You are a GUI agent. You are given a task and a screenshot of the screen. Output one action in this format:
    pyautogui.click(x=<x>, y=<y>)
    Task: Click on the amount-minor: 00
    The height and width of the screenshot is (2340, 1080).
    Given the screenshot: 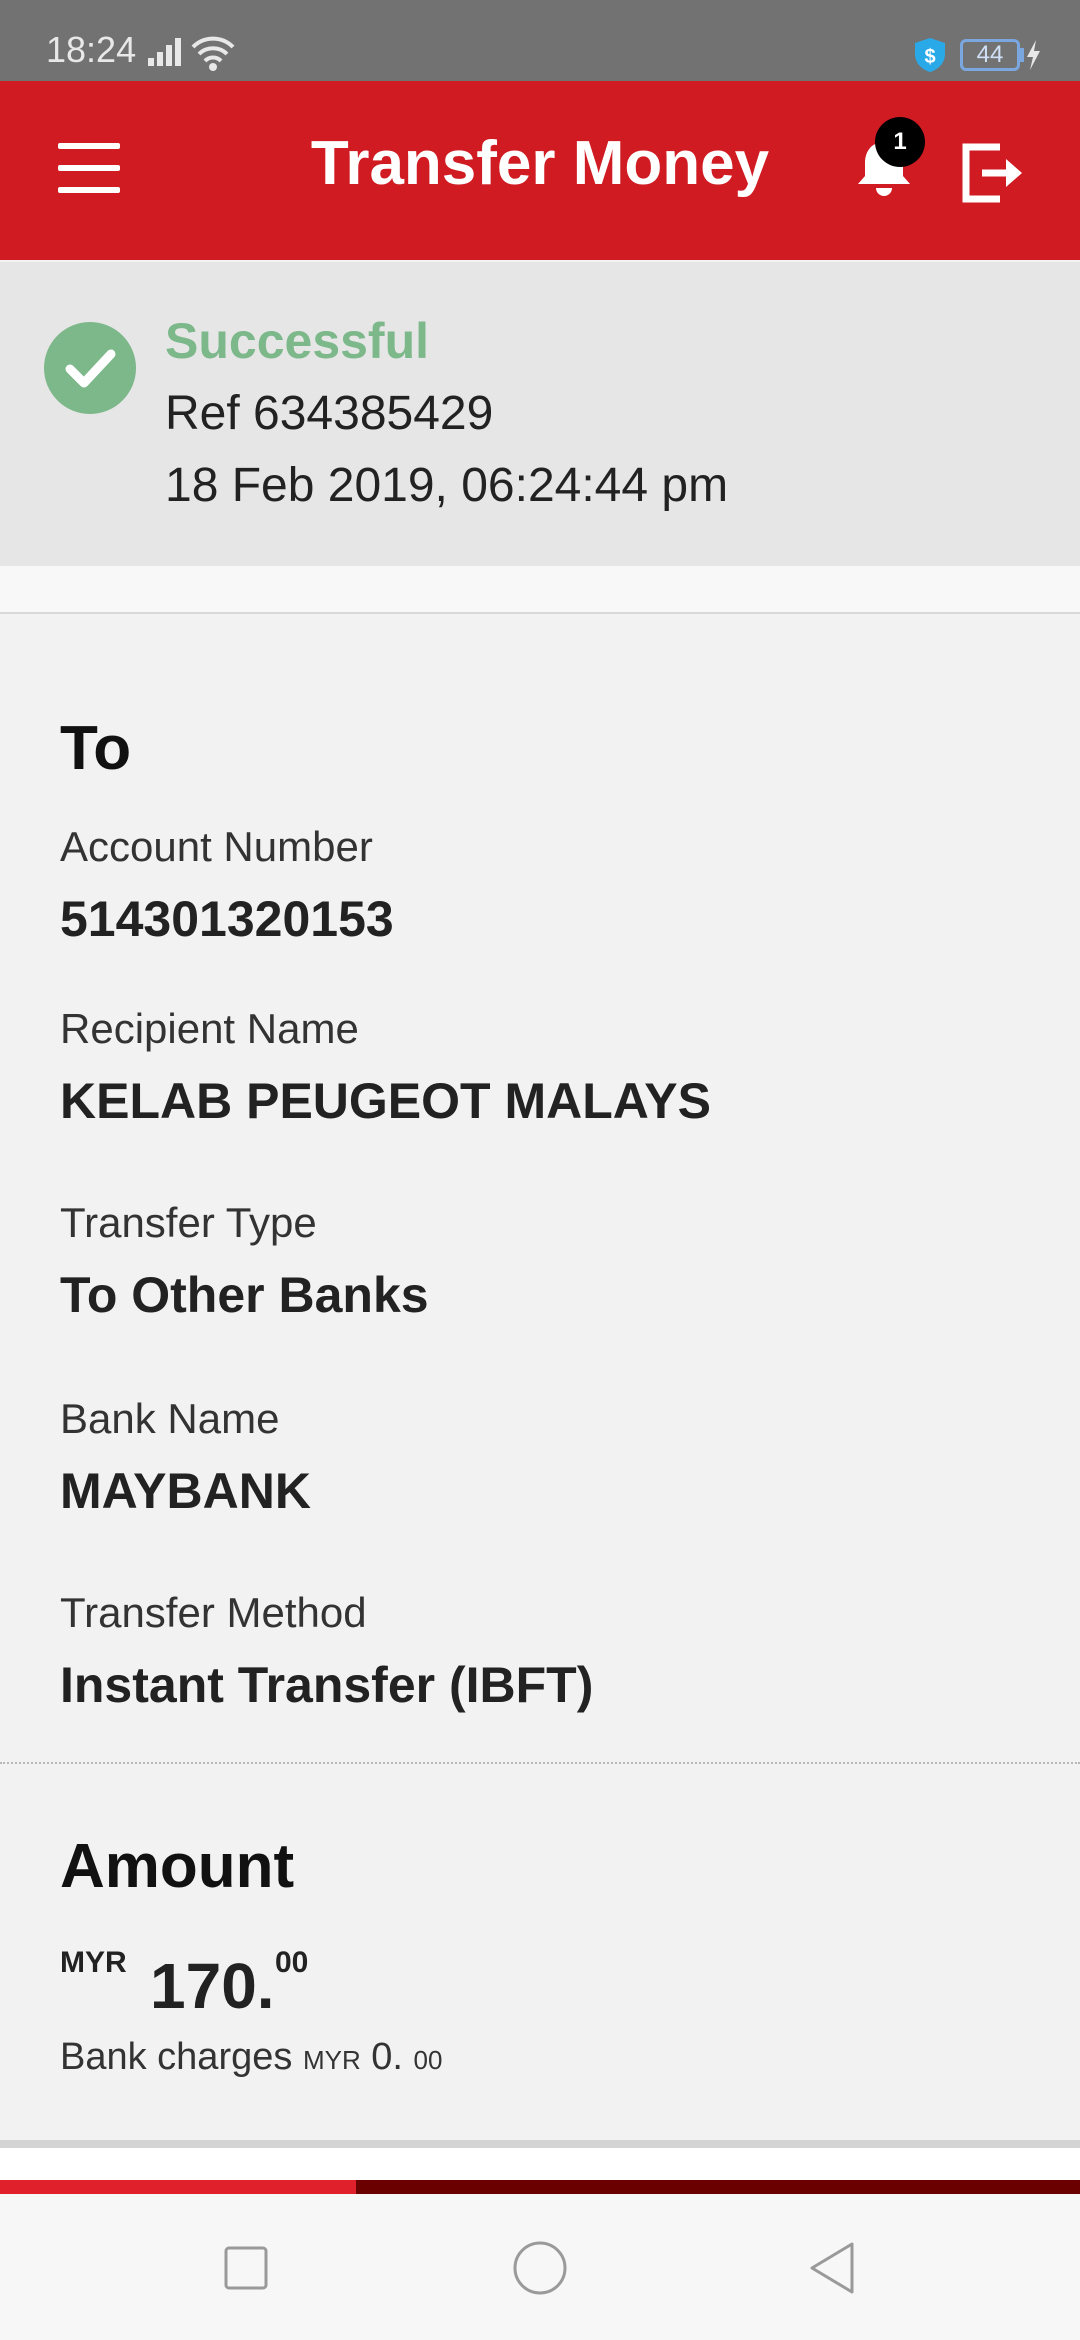 What is the action you would take?
    pyautogui.click(x=292, y=1962)
    